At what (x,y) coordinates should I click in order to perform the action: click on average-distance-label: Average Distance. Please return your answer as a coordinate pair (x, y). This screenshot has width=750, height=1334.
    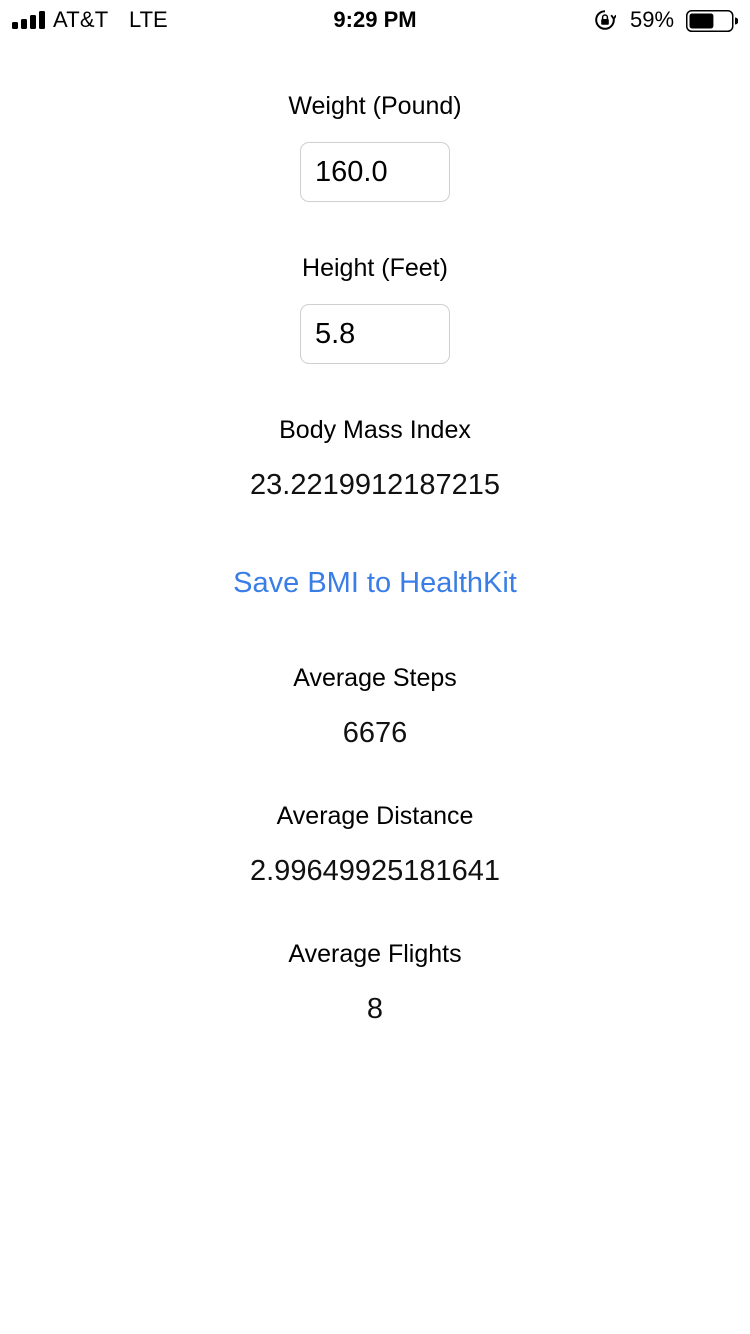
    Looking at the image, I should click on (375, 816).